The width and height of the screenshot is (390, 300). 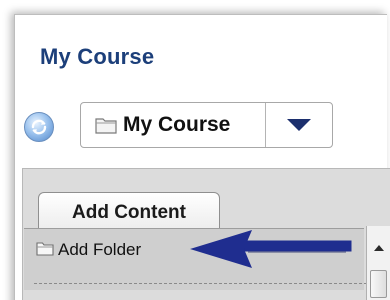 I want to click on menu-item-label: Add Folder, so click(x=100, y=249).